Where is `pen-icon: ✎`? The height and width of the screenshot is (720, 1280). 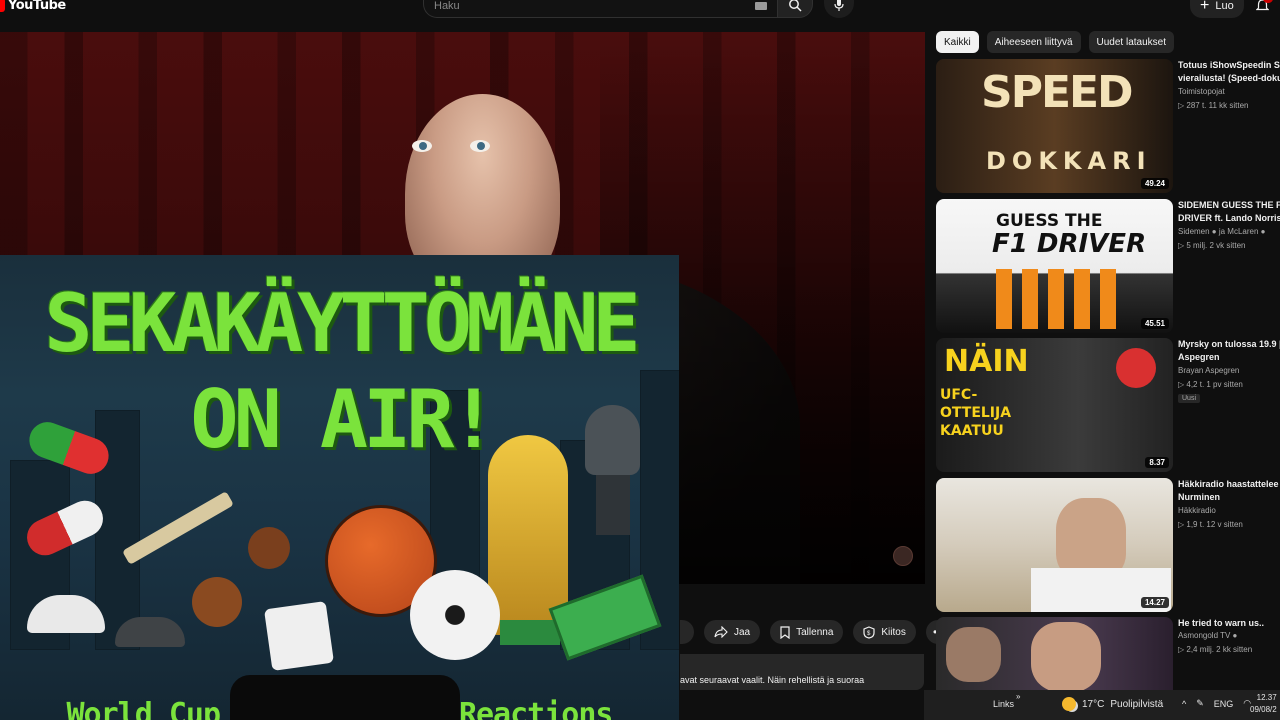 pen-icon: ✎ is located at coordinates (1200, 703).